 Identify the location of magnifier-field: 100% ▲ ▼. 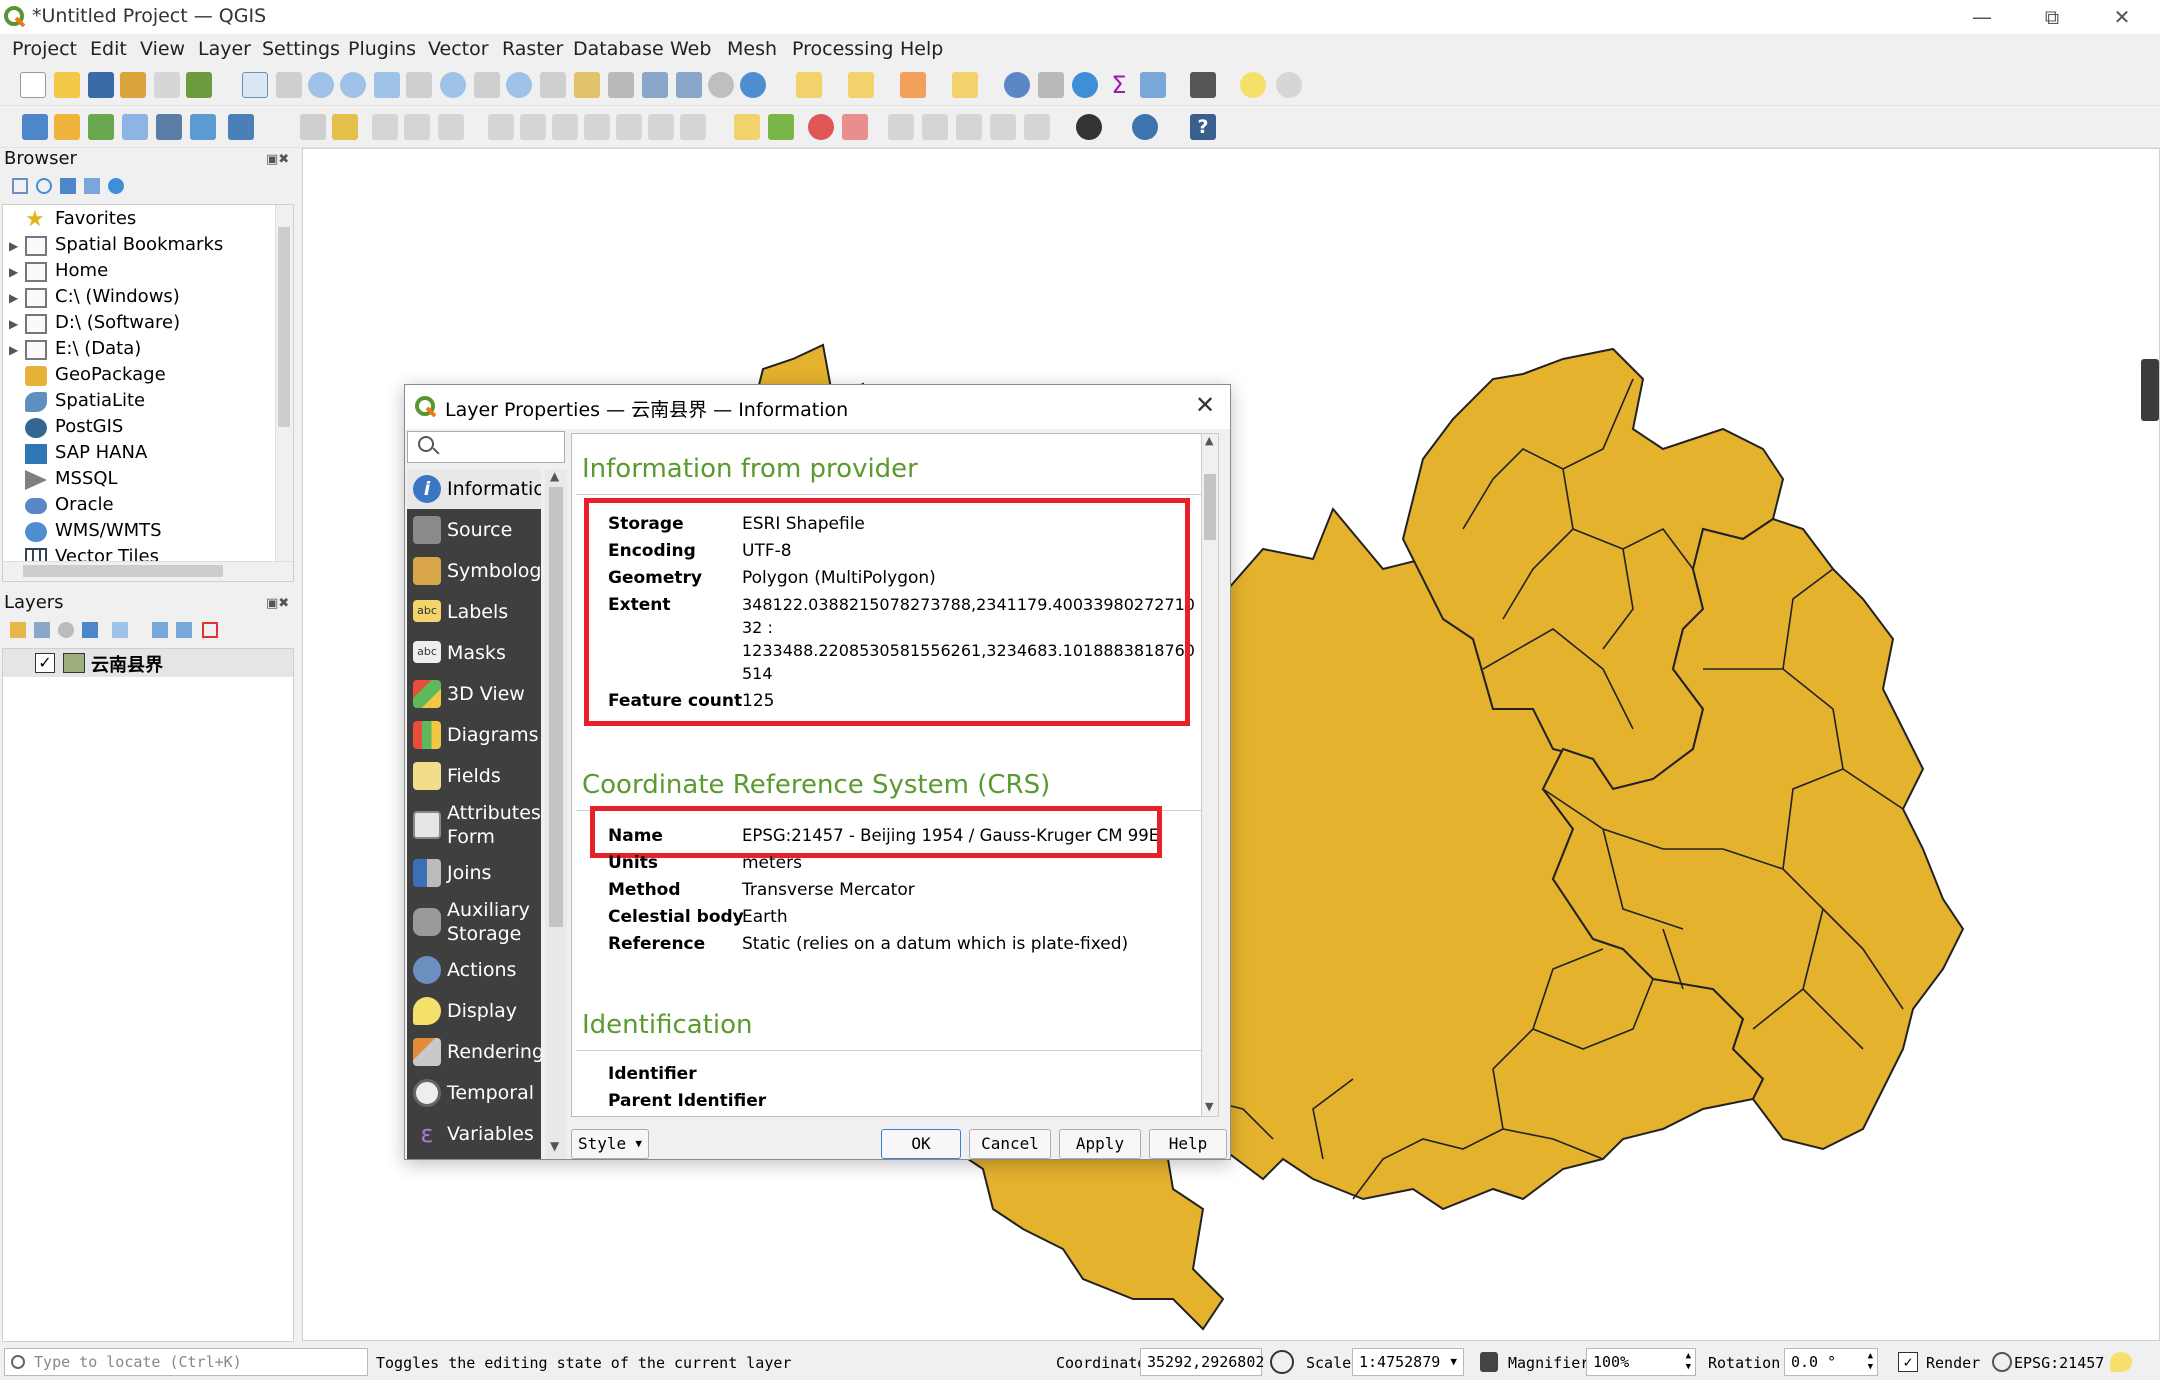
(1641, 1362).